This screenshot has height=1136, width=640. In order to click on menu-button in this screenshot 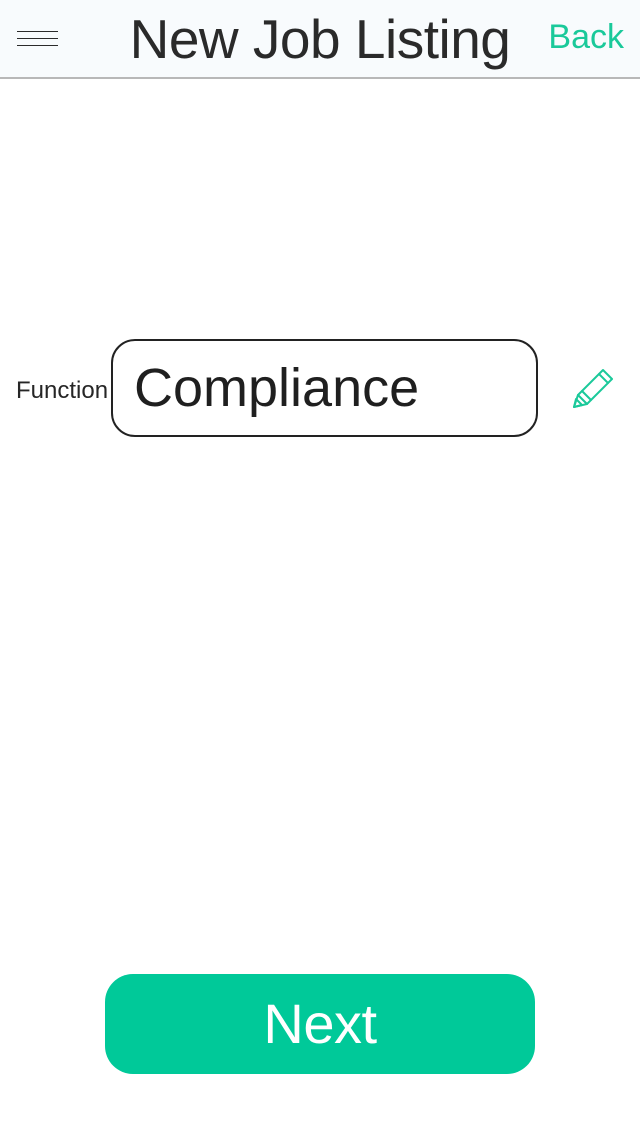, I will do `click(38, 39)`.